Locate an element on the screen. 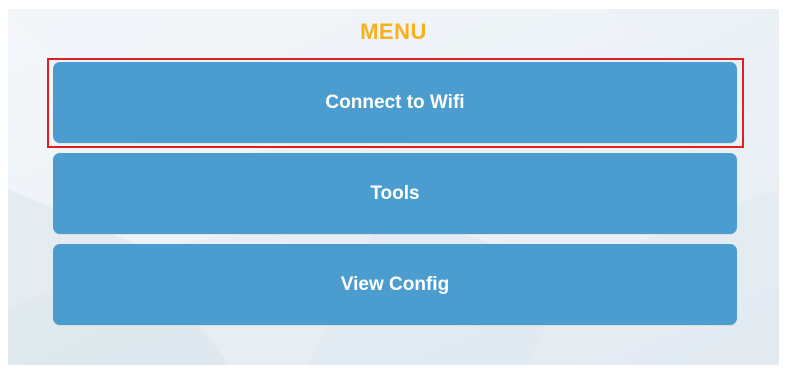 This screenshot has height=373, width=787. connect-to-wifi-label: Connect to Wifi is located at coordinates (395, 102).